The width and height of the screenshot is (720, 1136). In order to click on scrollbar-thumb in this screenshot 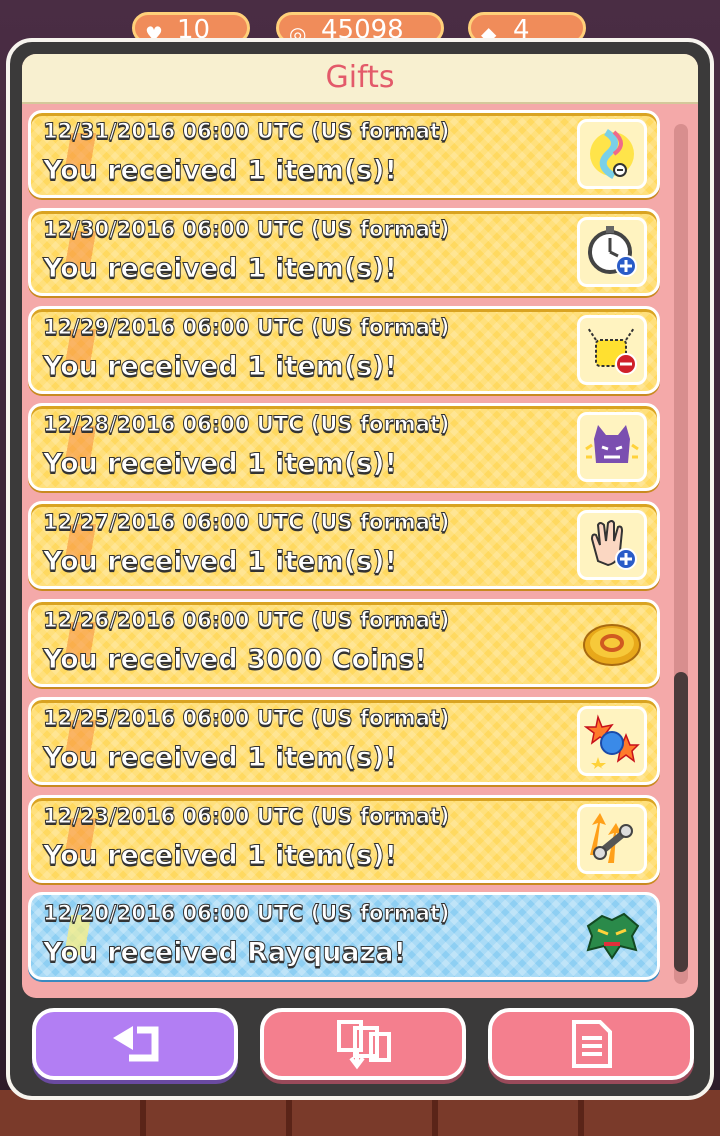, I will do `click(681, 822)`.